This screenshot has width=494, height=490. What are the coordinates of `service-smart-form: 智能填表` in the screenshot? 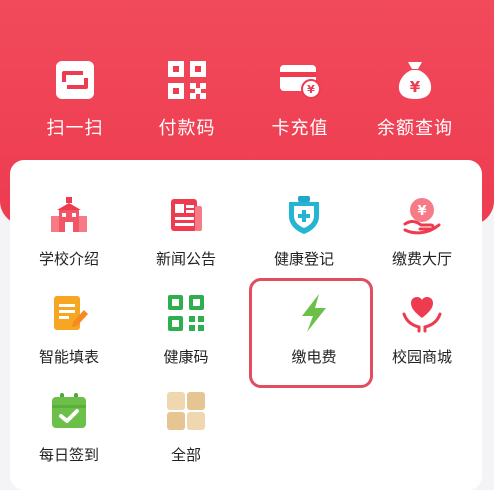 It's located at (69, 333).